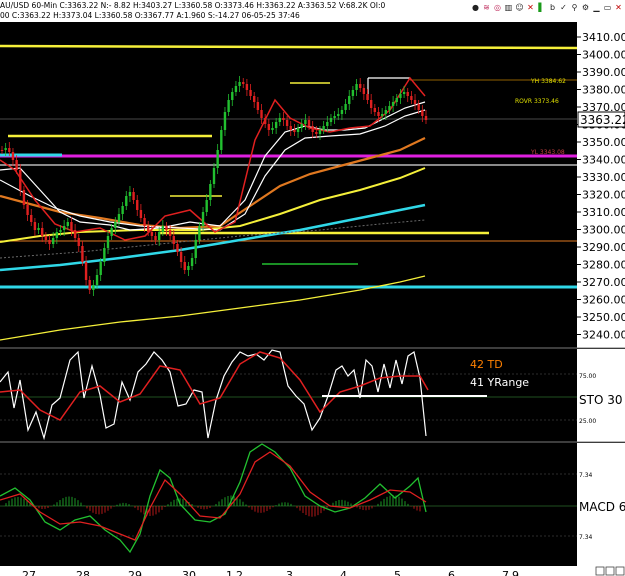 This screenshot has width=625, height=576. What do you see at coordinates (596, 7) in the screenshot?
I see `minimize-icon: ▁` at bounding box center [596, 7].